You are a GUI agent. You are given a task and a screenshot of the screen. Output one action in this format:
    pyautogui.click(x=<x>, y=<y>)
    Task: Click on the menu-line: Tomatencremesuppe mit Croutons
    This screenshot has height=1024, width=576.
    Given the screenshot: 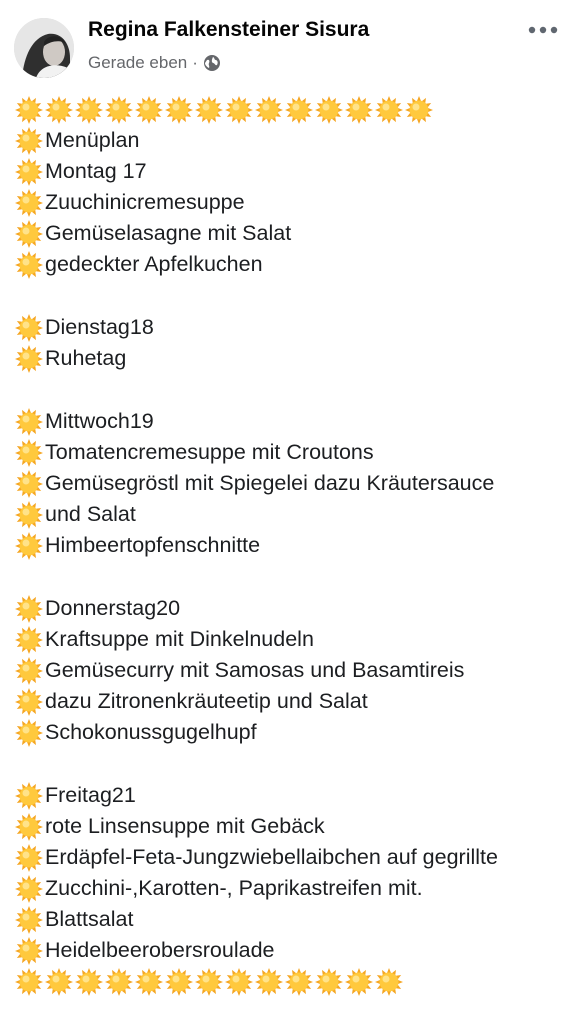 What is the action you would take?
    pyautogui.click(x=292, y=452)
    